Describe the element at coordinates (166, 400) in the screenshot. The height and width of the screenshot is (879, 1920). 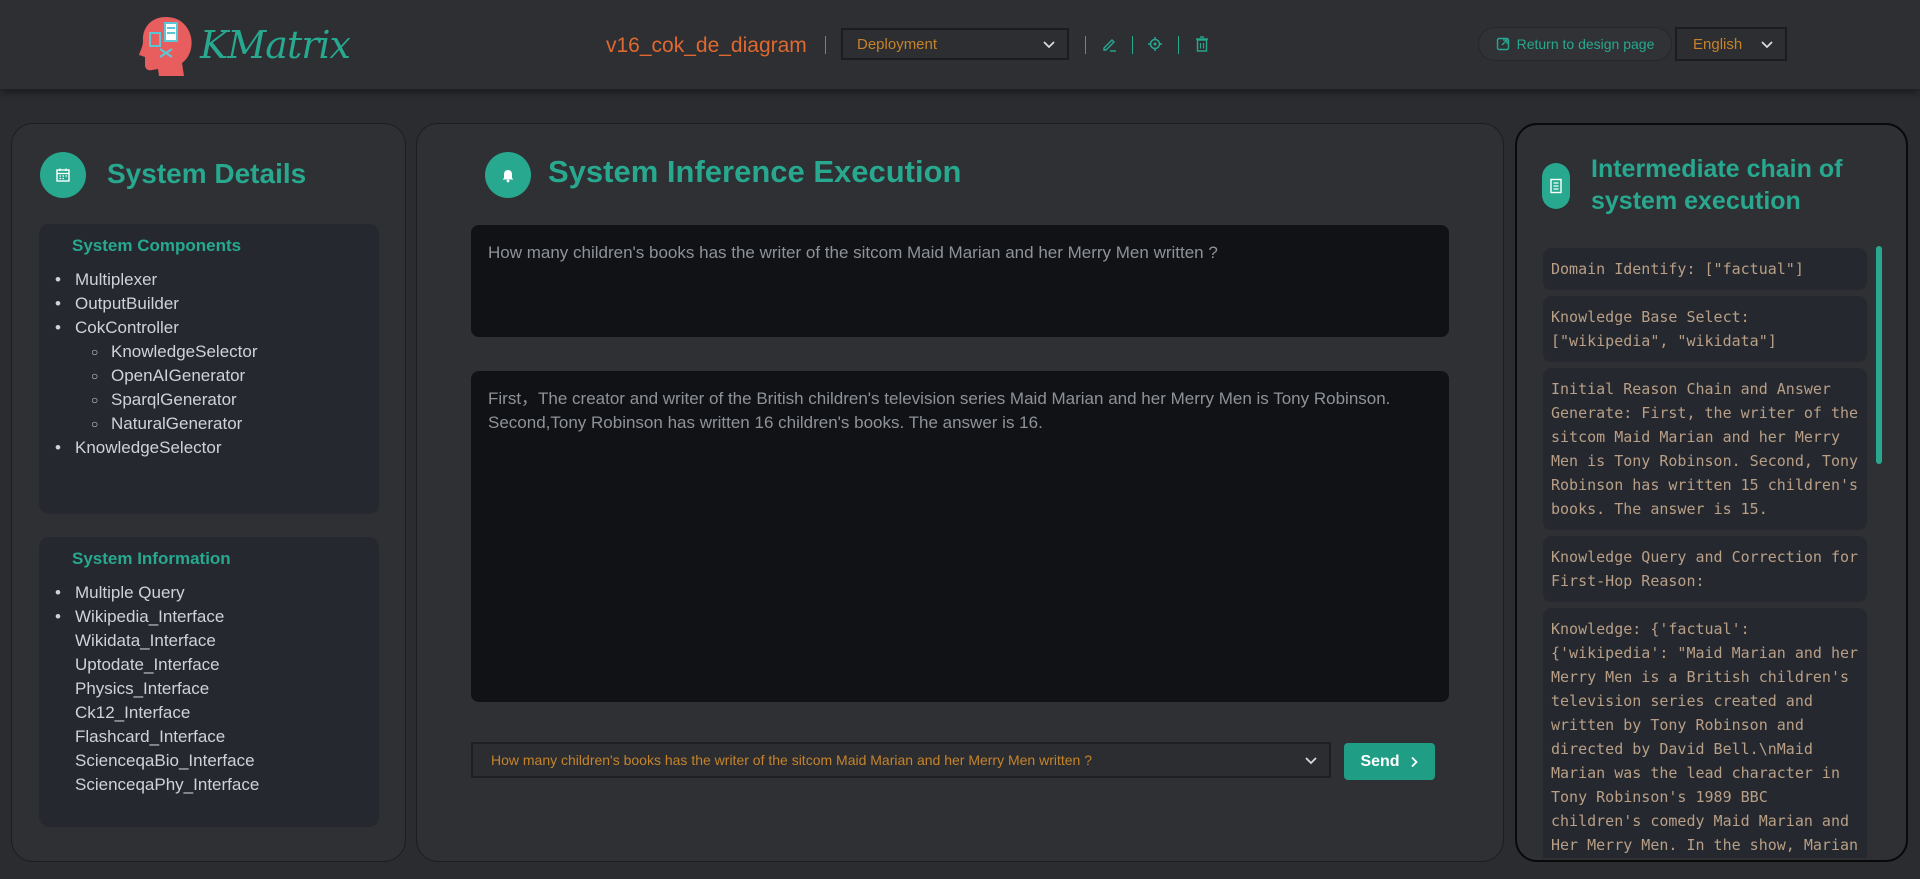
I see `list-item: SparqlGenerator` at that location.